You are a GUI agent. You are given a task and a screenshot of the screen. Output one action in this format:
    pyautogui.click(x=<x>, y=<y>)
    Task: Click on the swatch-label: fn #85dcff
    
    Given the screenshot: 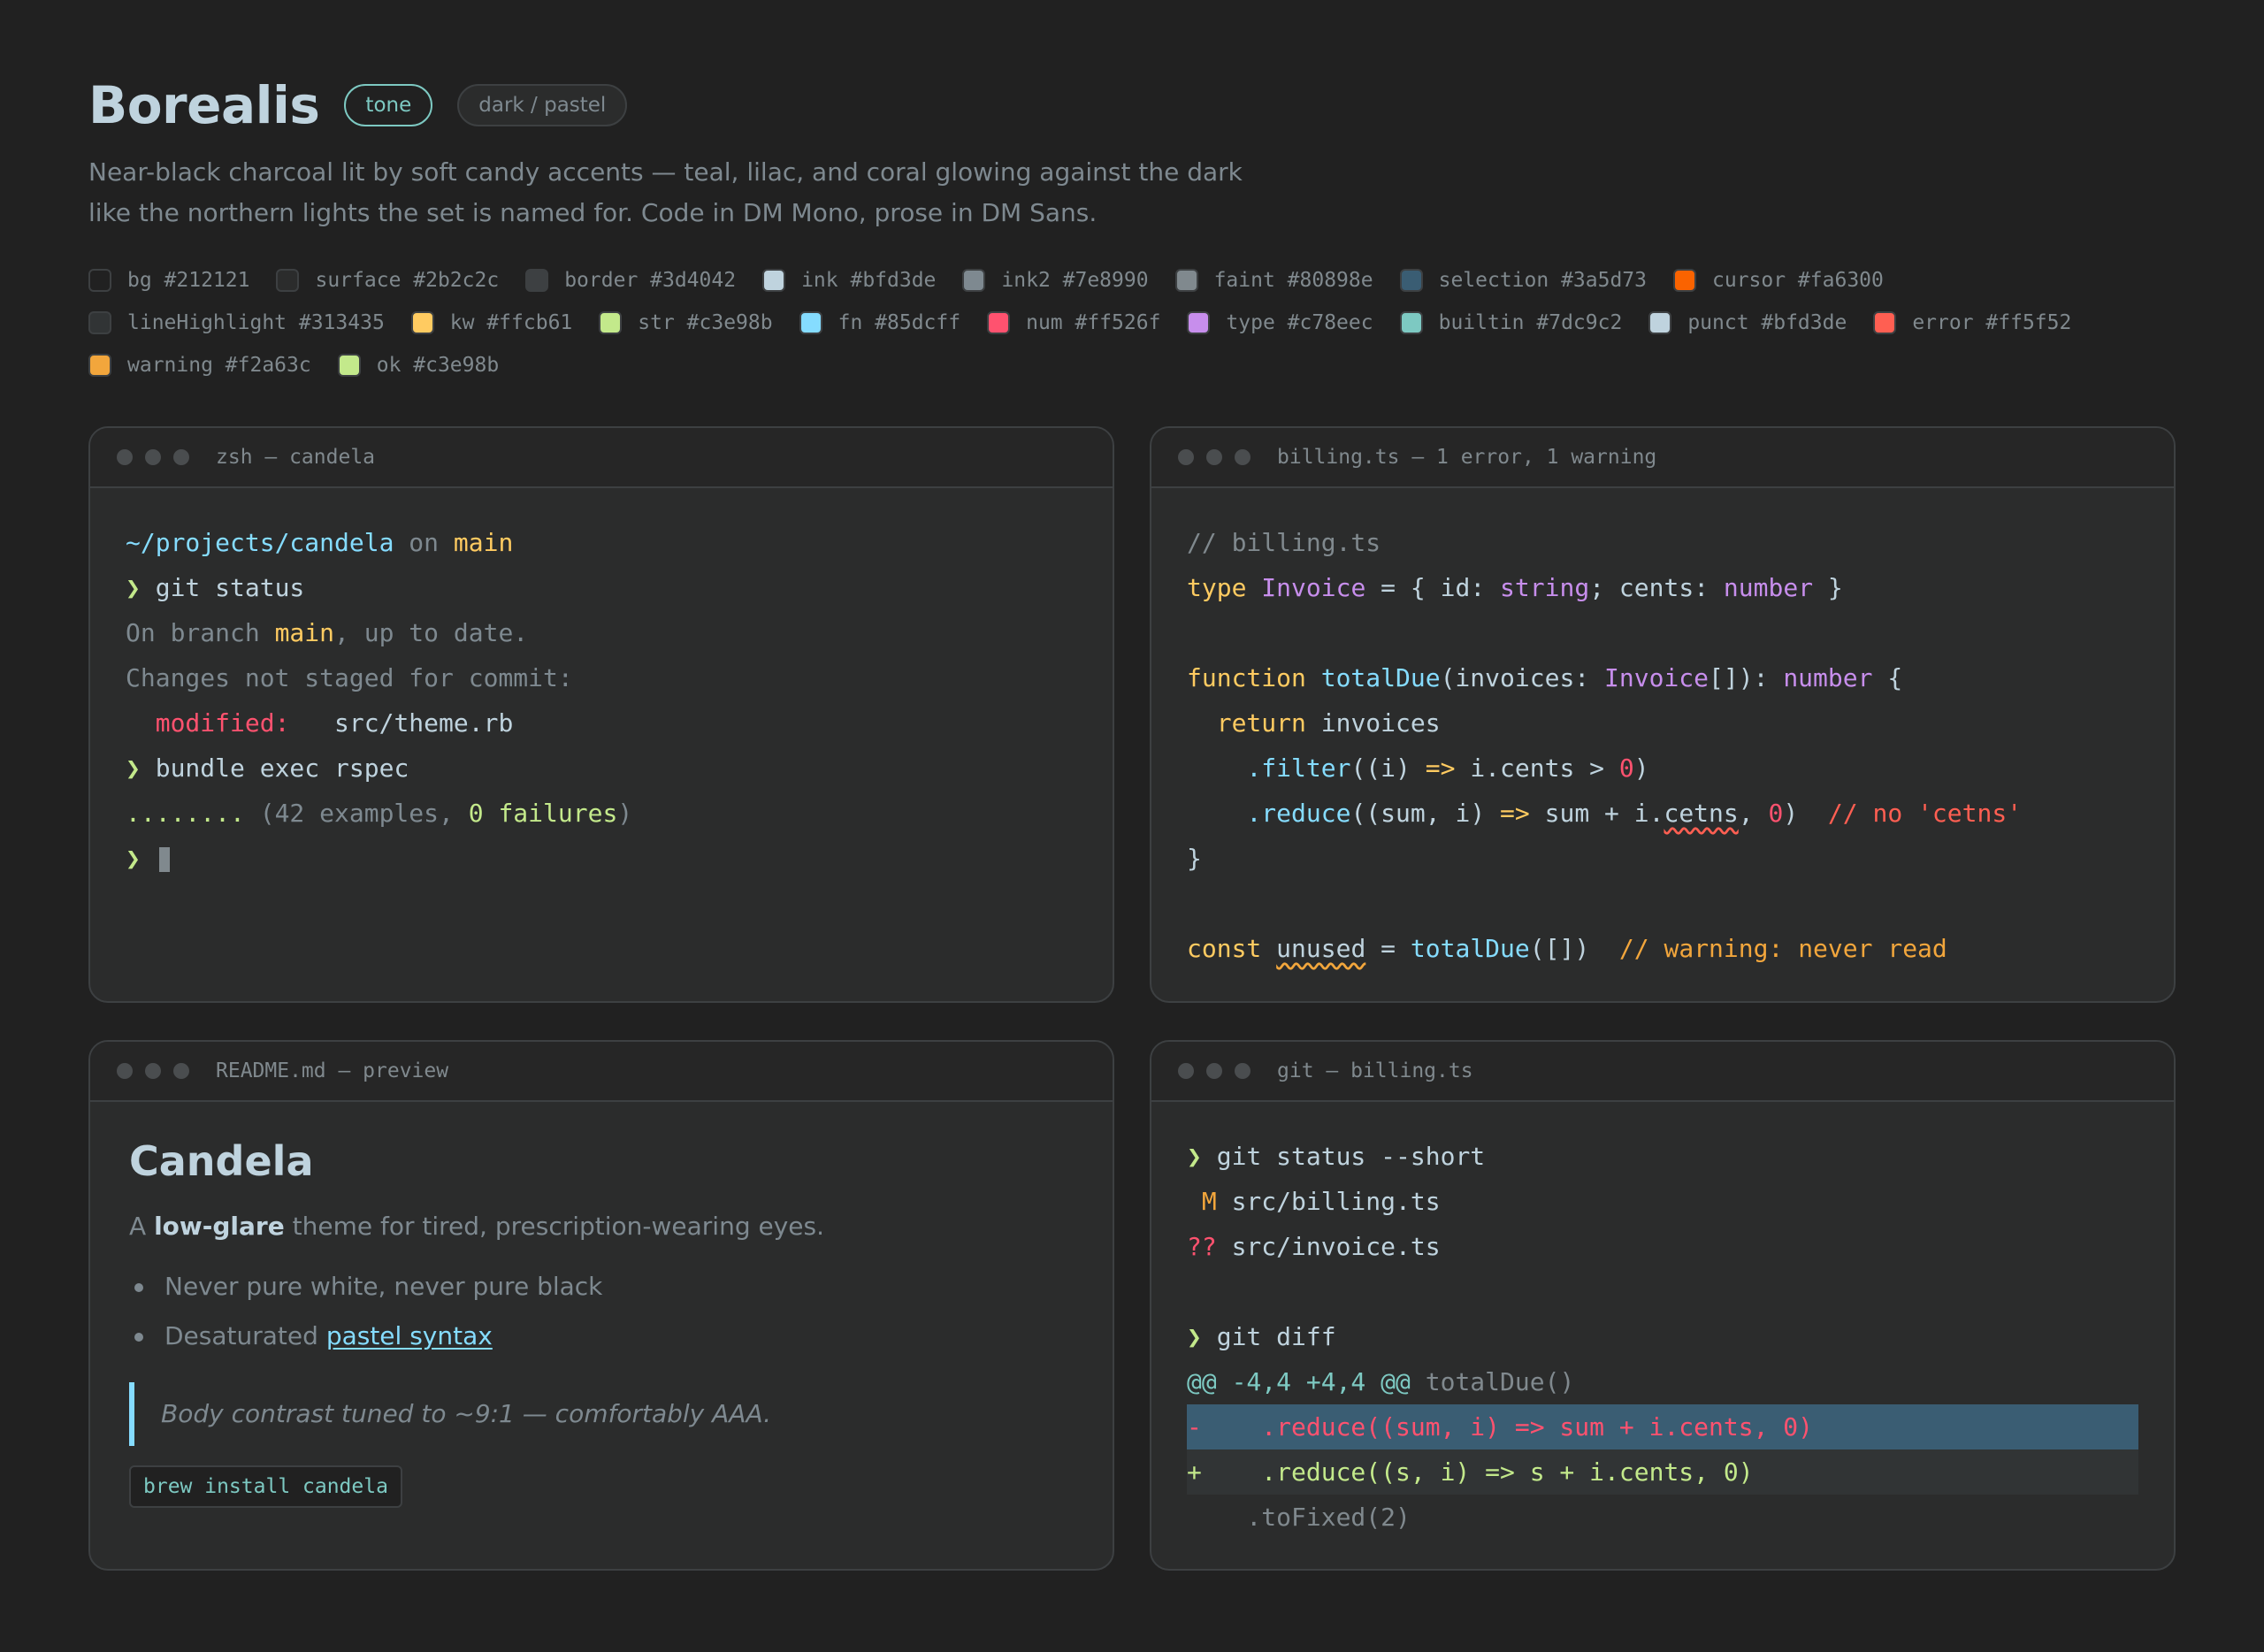 What is the action you would take?
    pyautogui.click(x=900, y=322)
    